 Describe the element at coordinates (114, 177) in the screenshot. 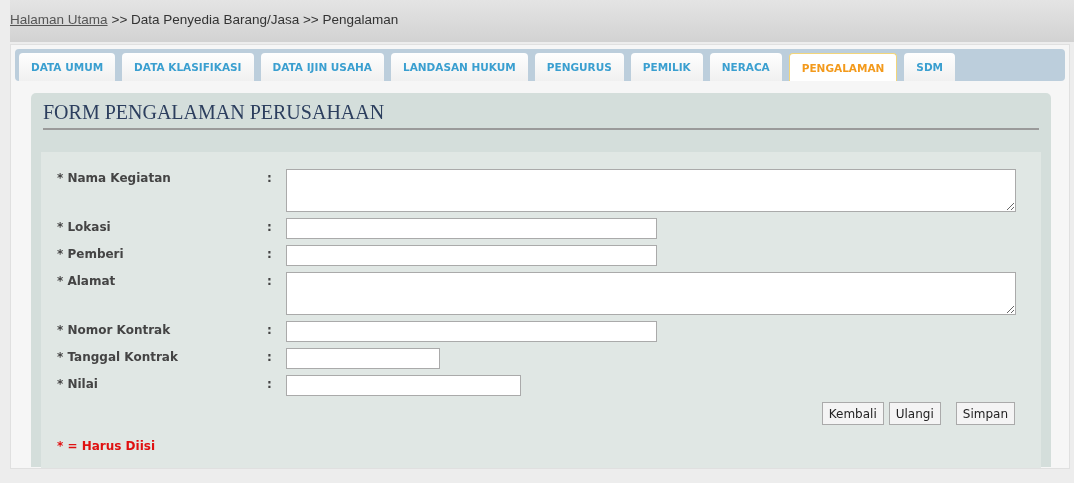

I see `field-label: * Nama Kegiatan` at that location.